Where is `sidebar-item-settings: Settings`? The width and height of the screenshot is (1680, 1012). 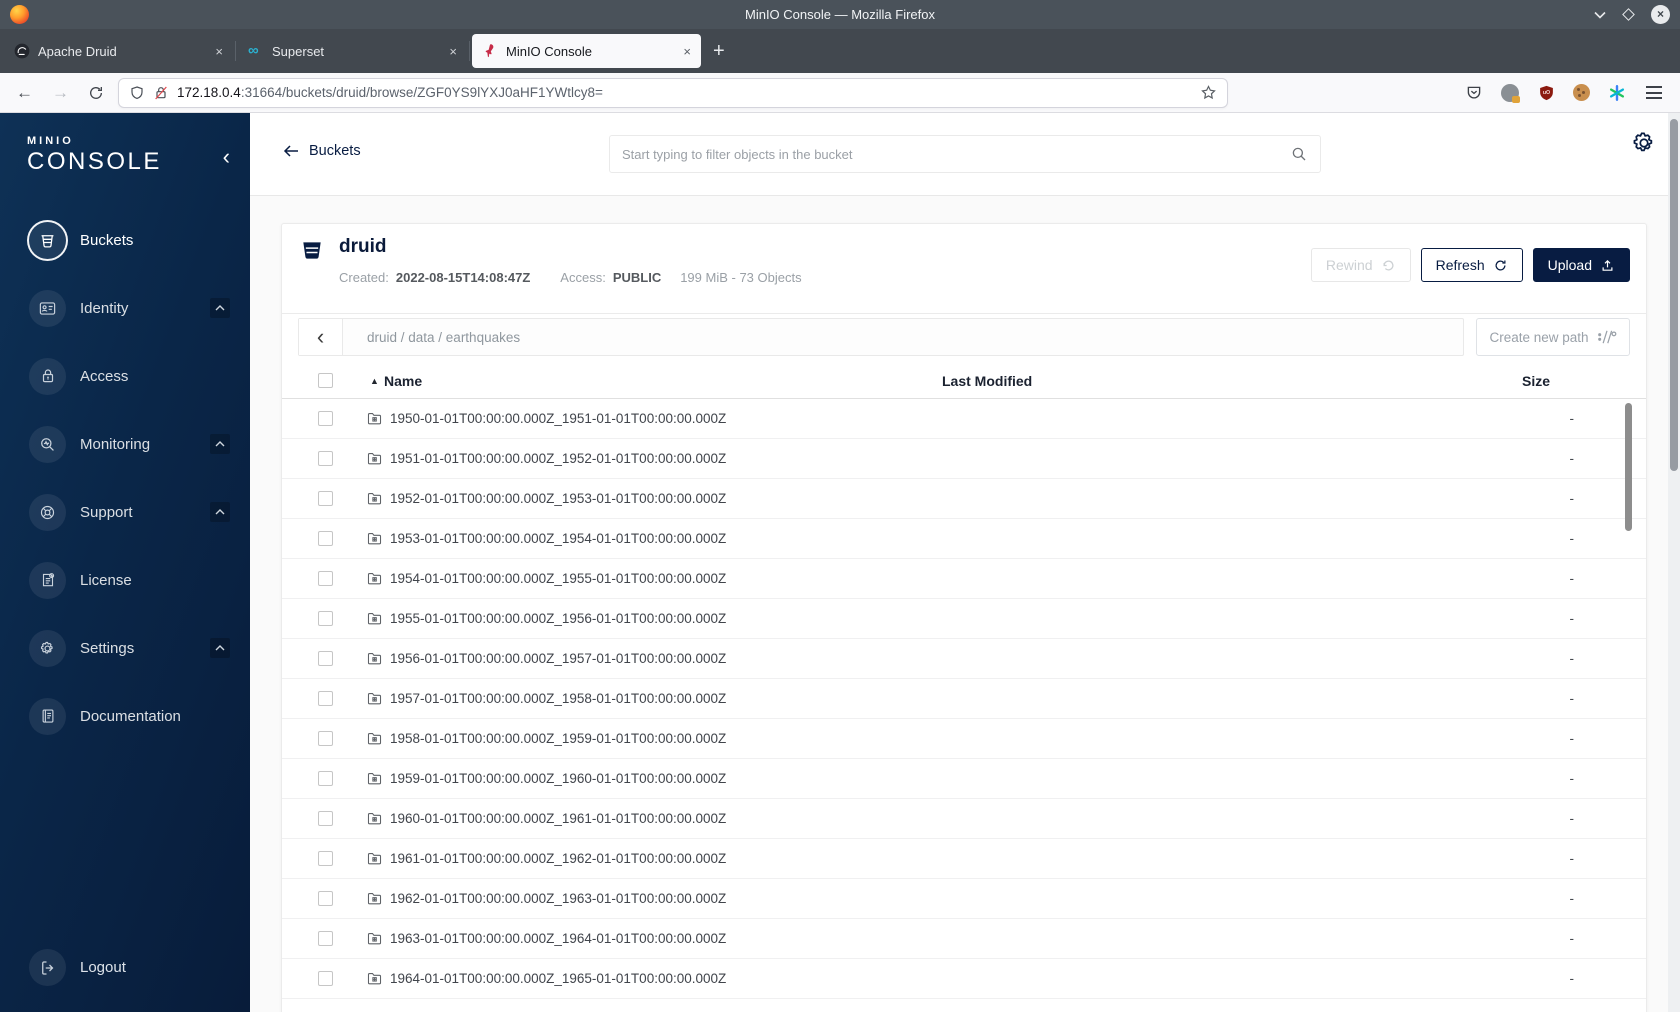 sidebar-item-settings: Settings is located at coordinates (125, 648).